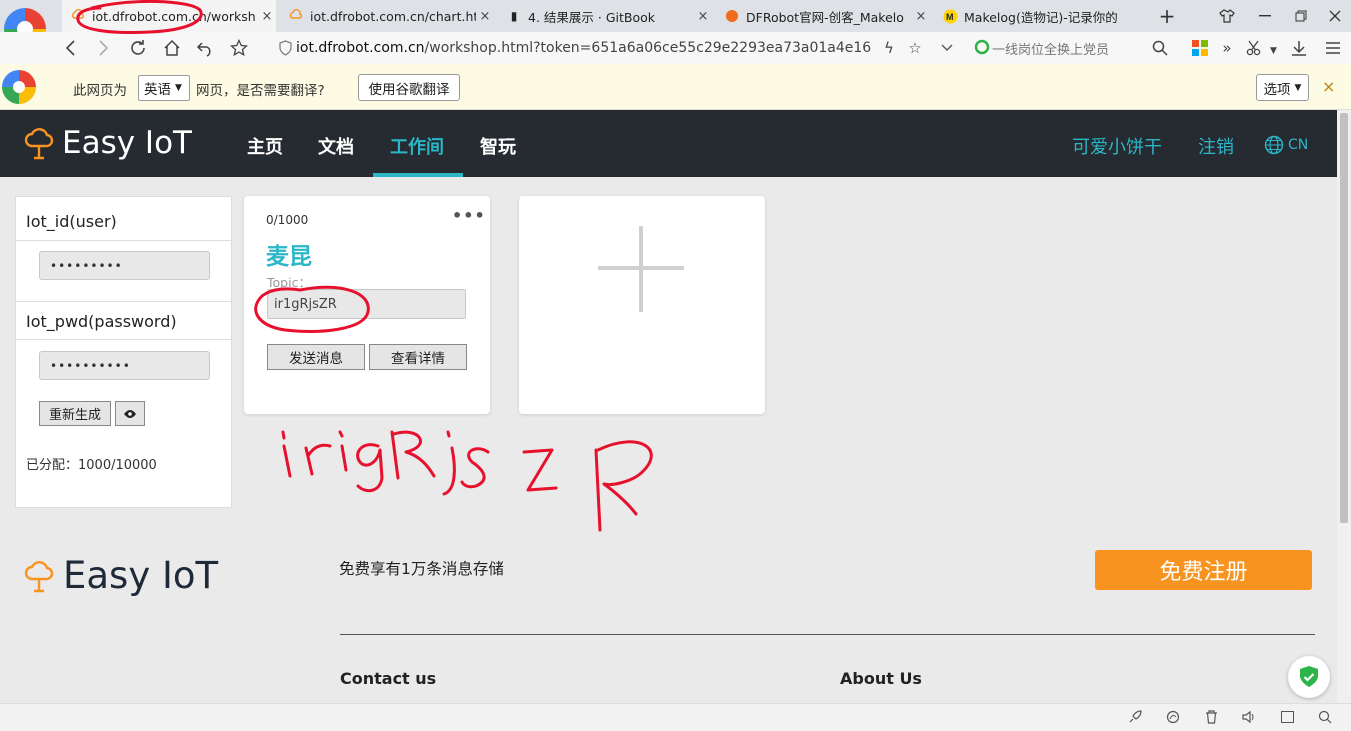  What do you see at coordinates (91, 465) in the screenshot?
I see `assigned-count: 已分配：1000/10000` at bounding box center [91, 465].